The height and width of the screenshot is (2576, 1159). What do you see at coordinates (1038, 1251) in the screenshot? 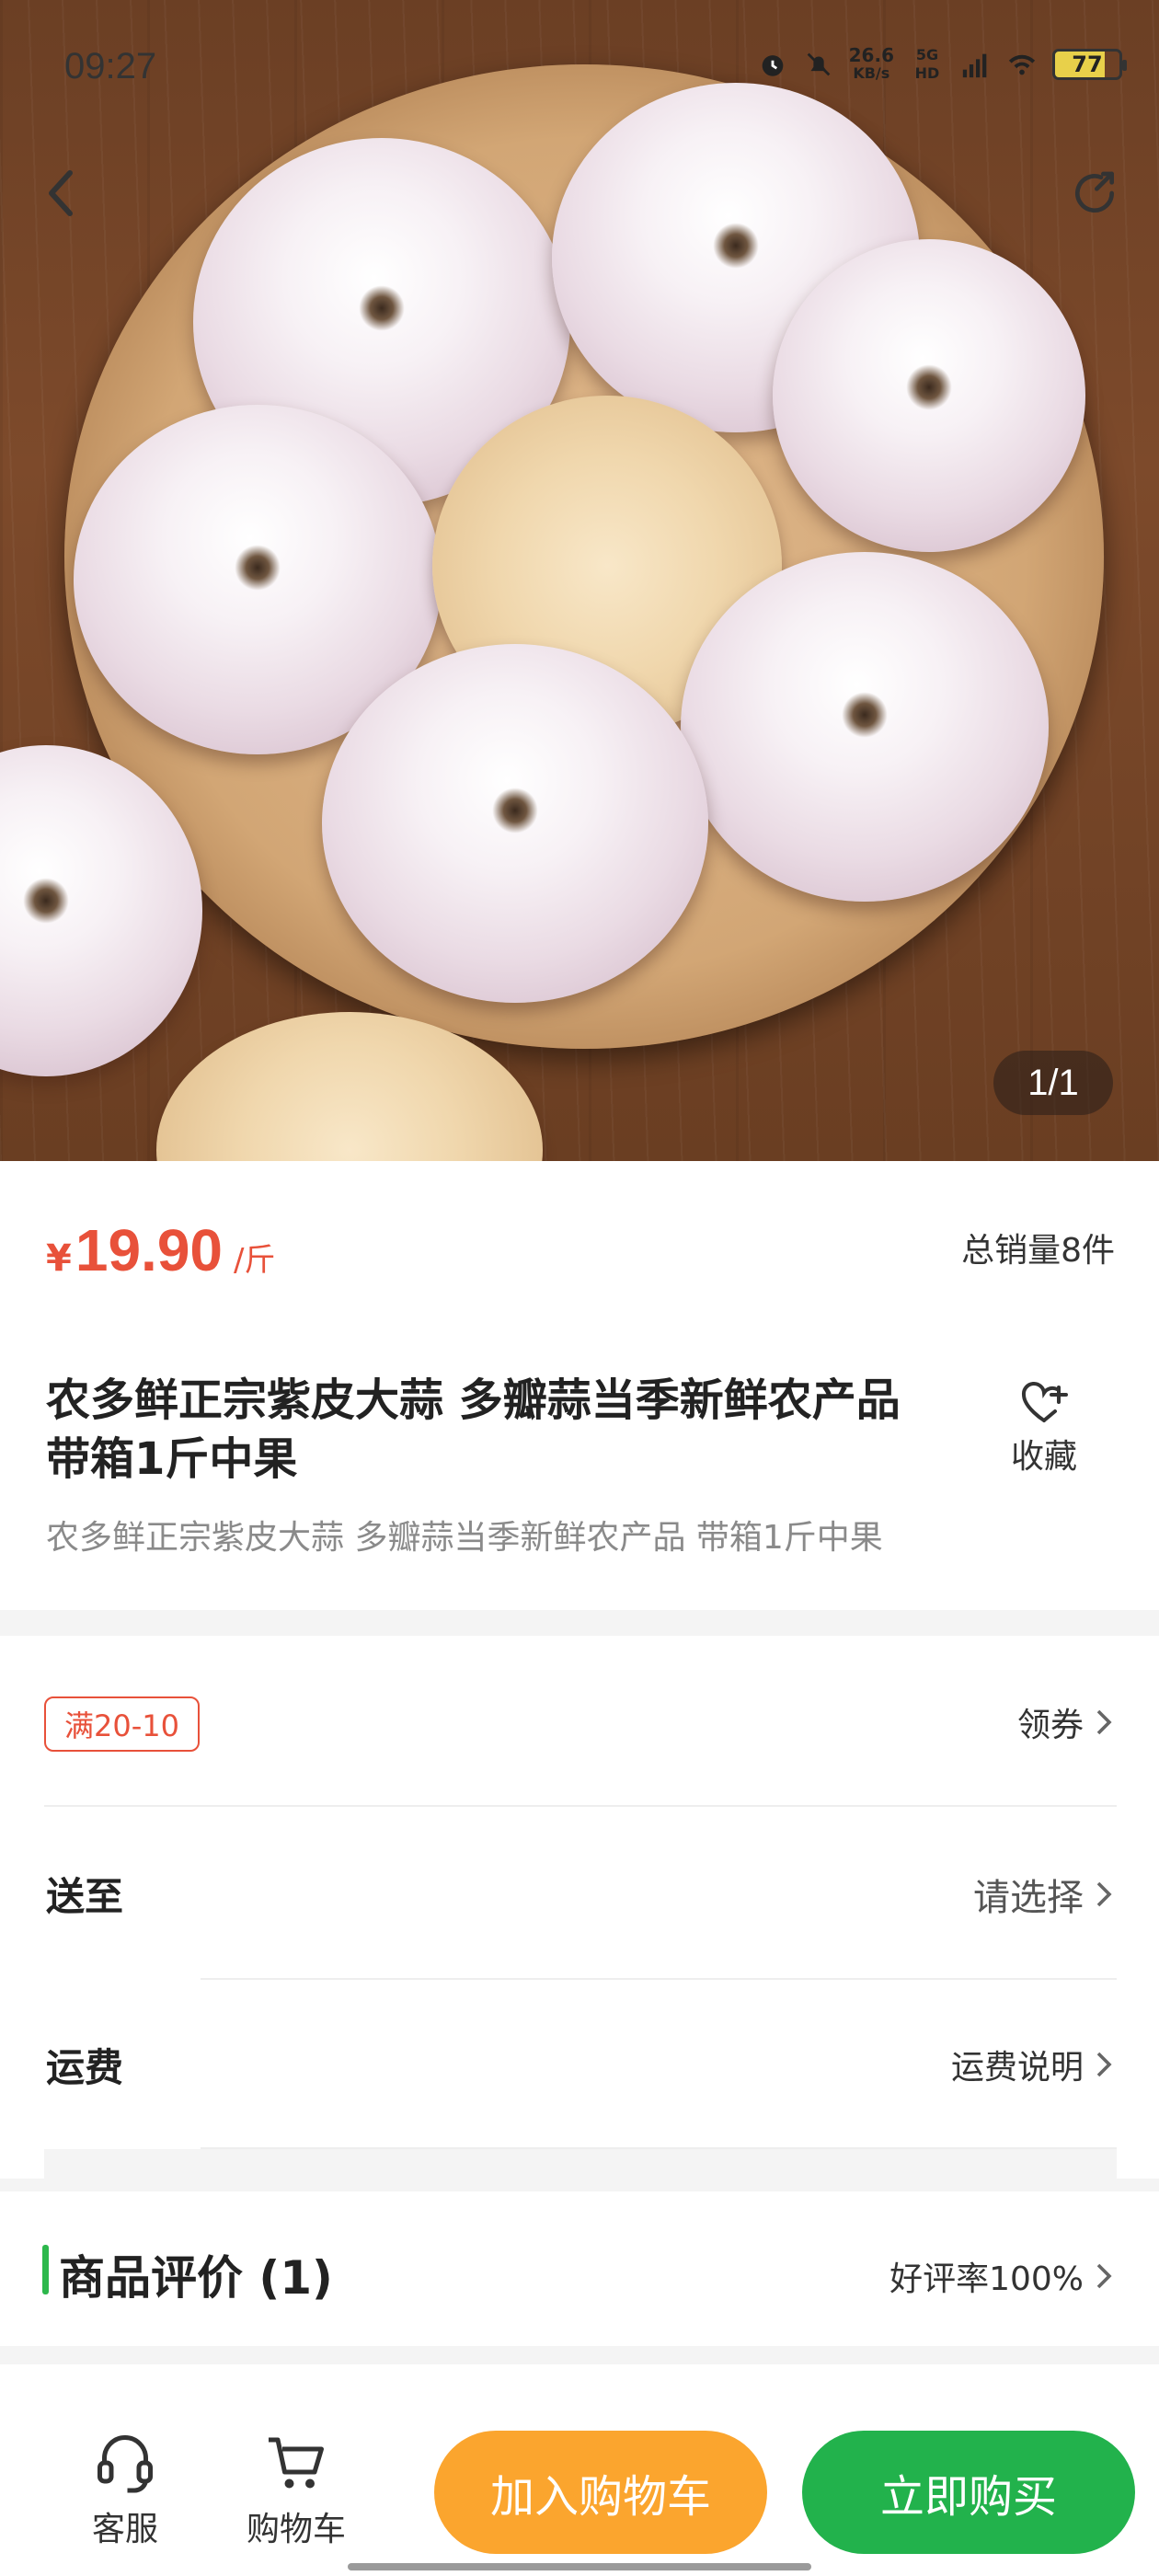
I see `total-sales: 总销量8件` at bounding box center [1038, 1251].